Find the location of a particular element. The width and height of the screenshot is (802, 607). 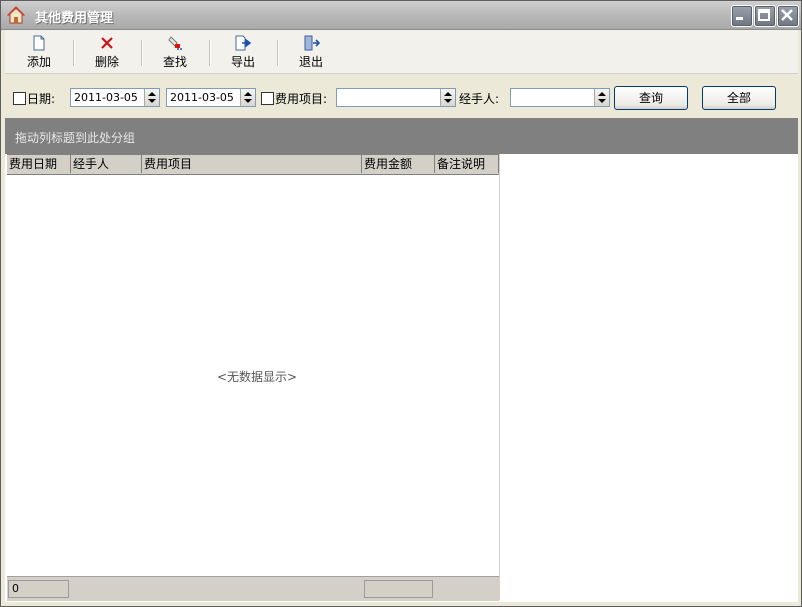

grid-header: 费用日期 经手人 费用项目 费用金额 备注说明 is located at coordinates (253, 164).